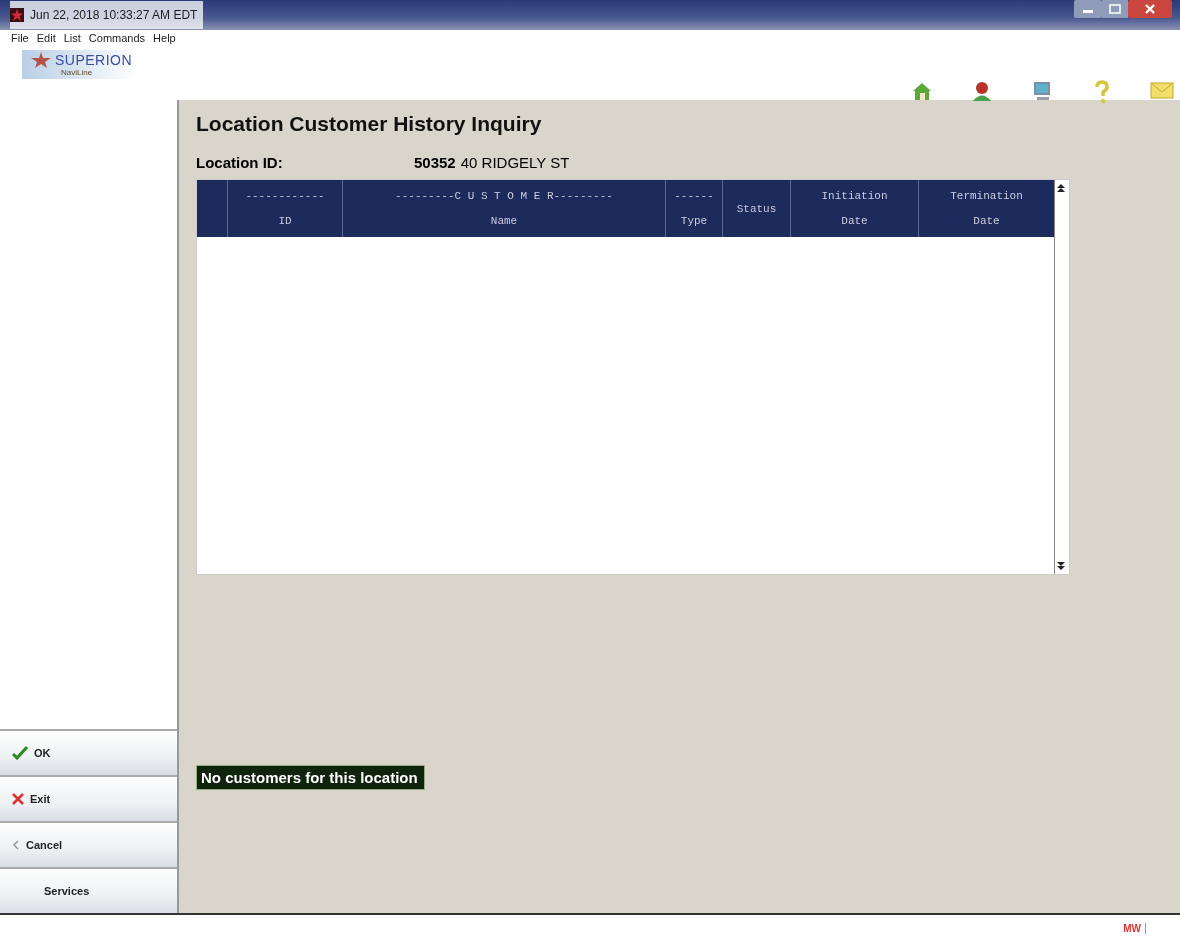 Image resolution: width=1180 pixels, height=941 pixels. What do you see at coordinates (1061, 188) in the screenshot?
I see `scroll-top-icon` at bounding box center [1061, 188].